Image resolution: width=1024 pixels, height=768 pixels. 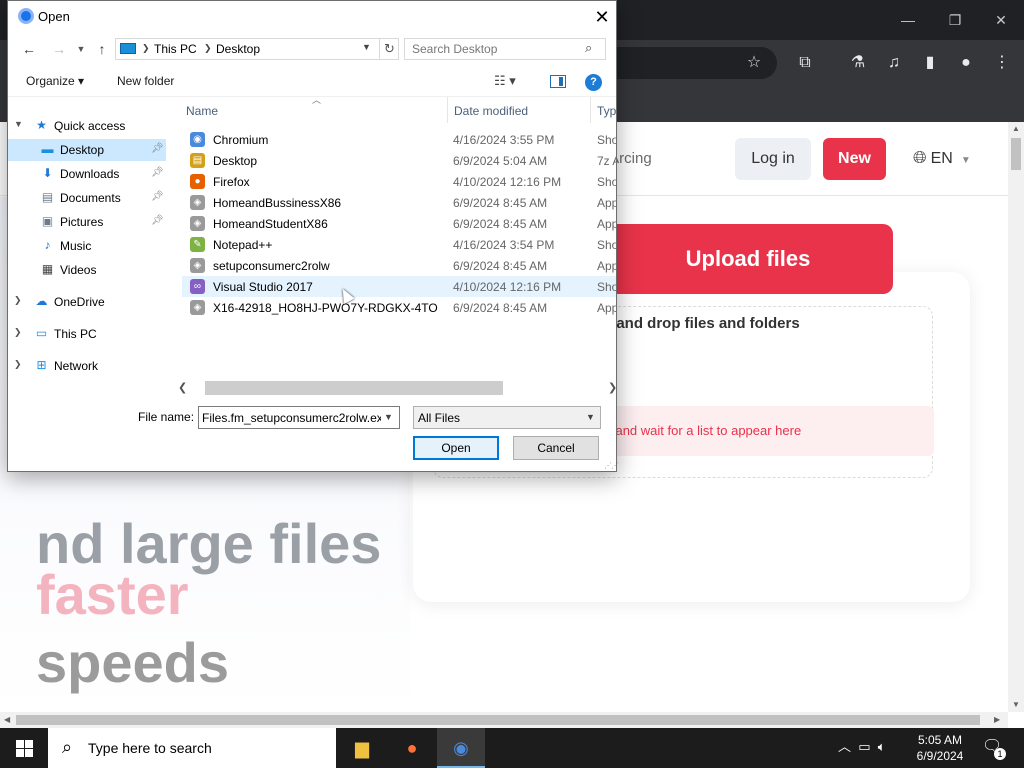 What do you see at coordinates (87, 366) in the screenshot?
I see `nav-item-network: ❯ ⊞ Network` at bounding box center [87, 366].